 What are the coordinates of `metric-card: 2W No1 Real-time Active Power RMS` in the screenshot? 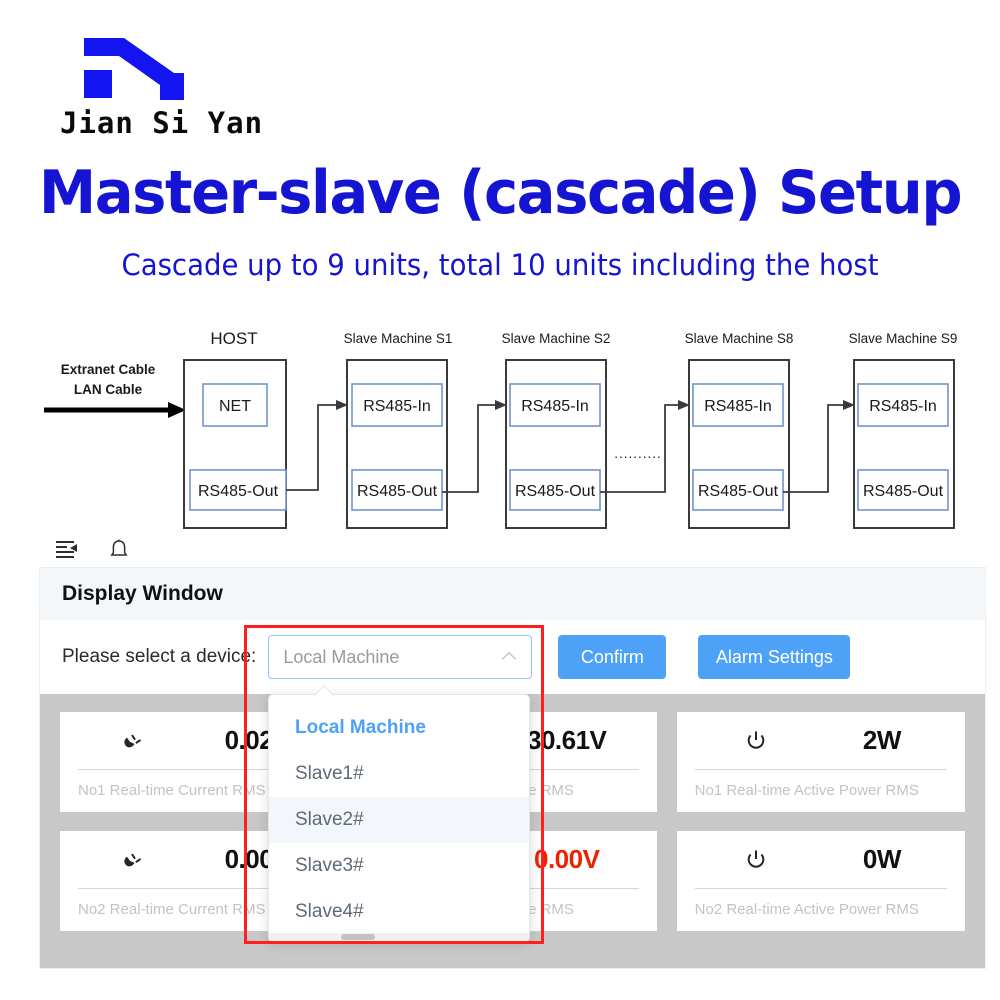 It's located at (820, 762).